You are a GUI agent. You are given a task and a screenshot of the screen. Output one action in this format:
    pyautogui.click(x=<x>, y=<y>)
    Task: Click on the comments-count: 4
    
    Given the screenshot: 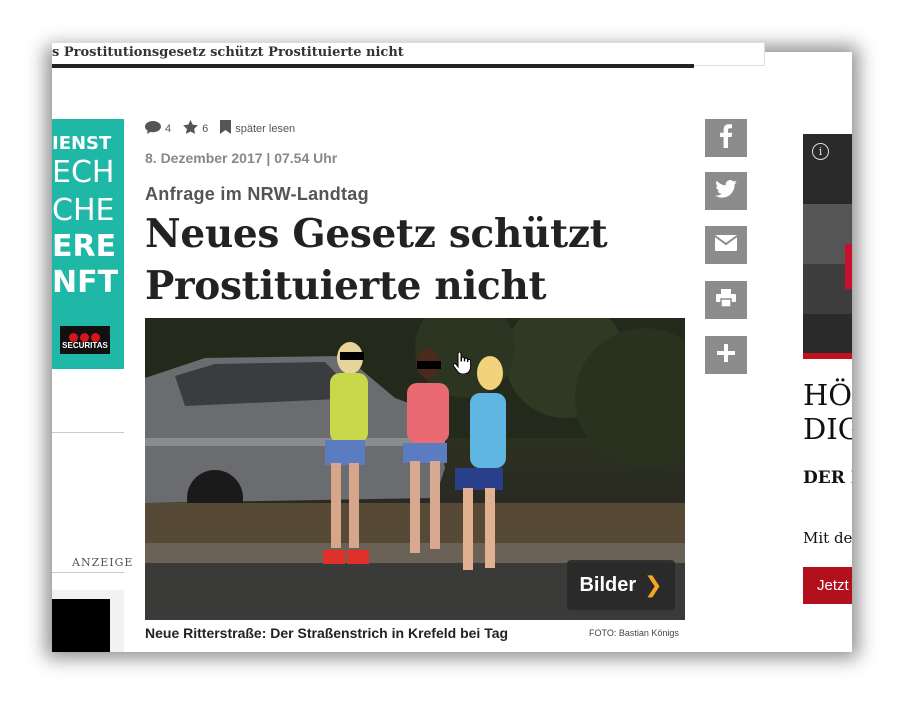 What is the action you would take?
    pyautogui.click(x=168, y=128)
    